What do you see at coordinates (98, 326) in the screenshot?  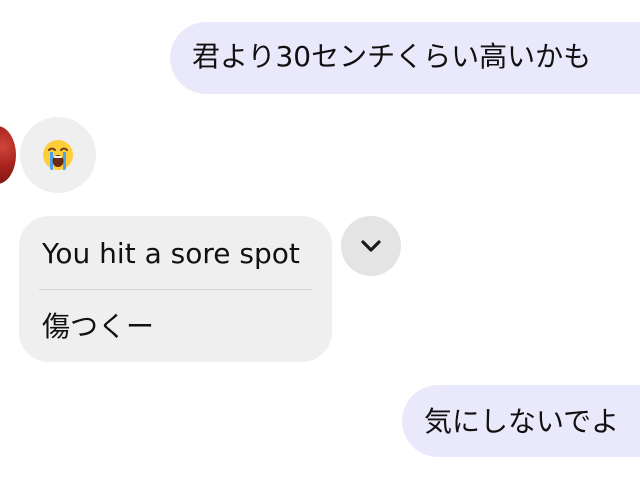 I see `translated-text: 傷つくー` at bounding box center [98, 326].